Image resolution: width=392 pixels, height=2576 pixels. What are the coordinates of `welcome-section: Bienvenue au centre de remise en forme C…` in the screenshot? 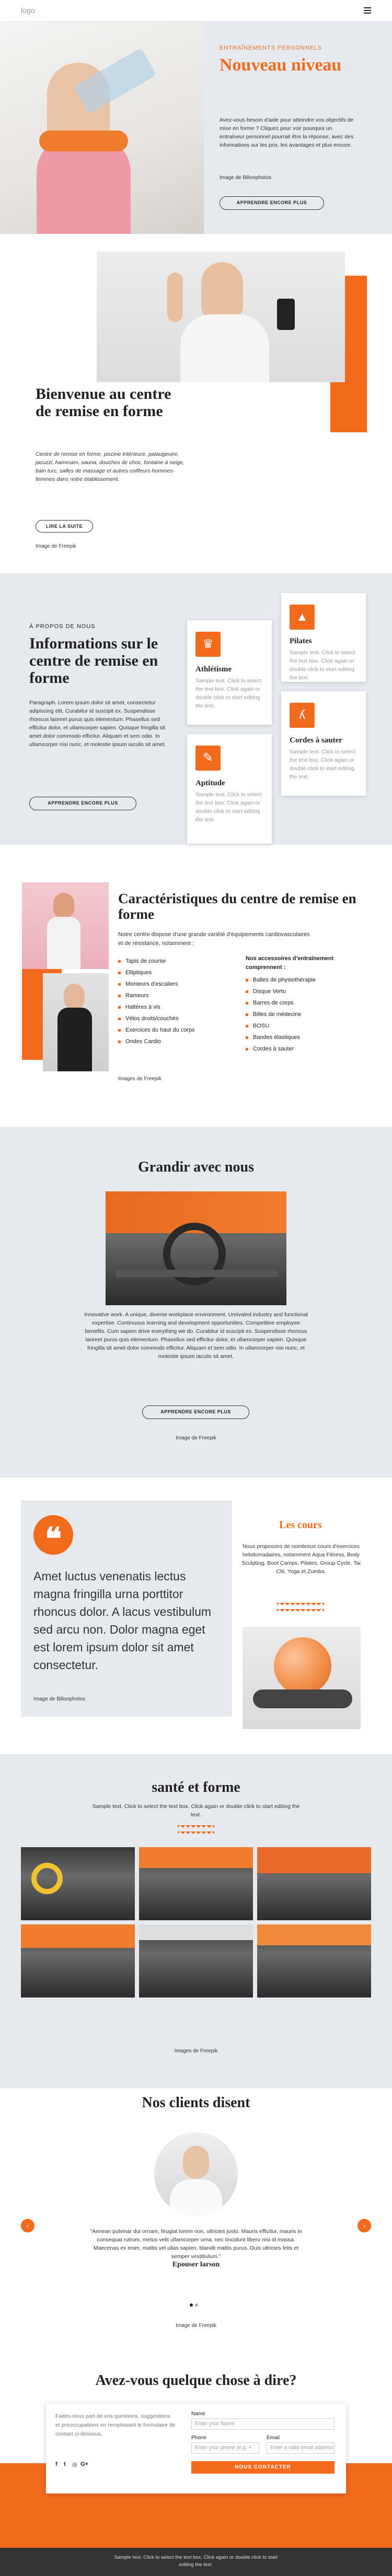 It's located at (196, 403).